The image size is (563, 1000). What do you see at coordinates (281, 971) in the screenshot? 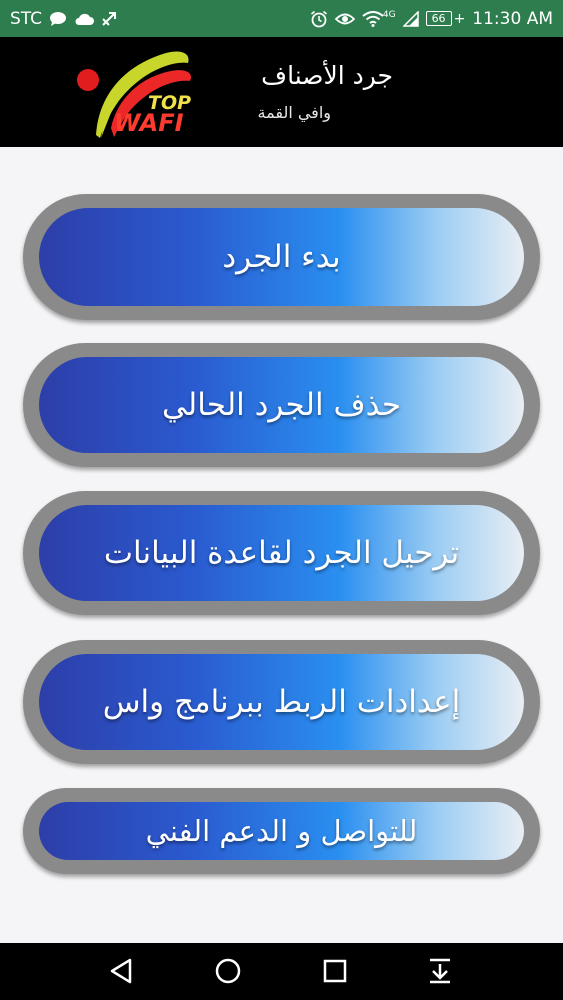
I see `navigation-bar` at bounding box center [281, 971].